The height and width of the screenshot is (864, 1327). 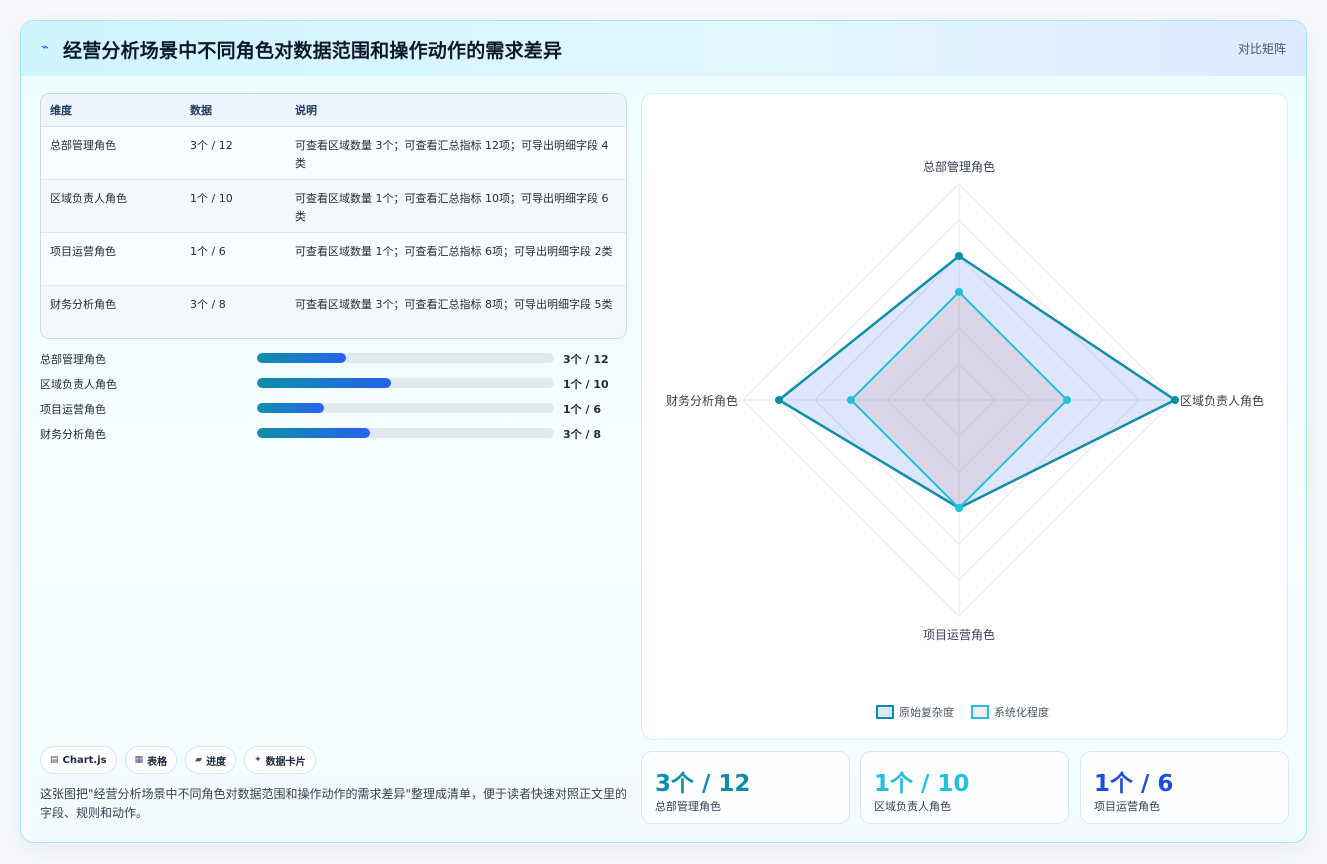 I want to click on table-cell-data: 3个 / 8, so click(x=233, y=311).